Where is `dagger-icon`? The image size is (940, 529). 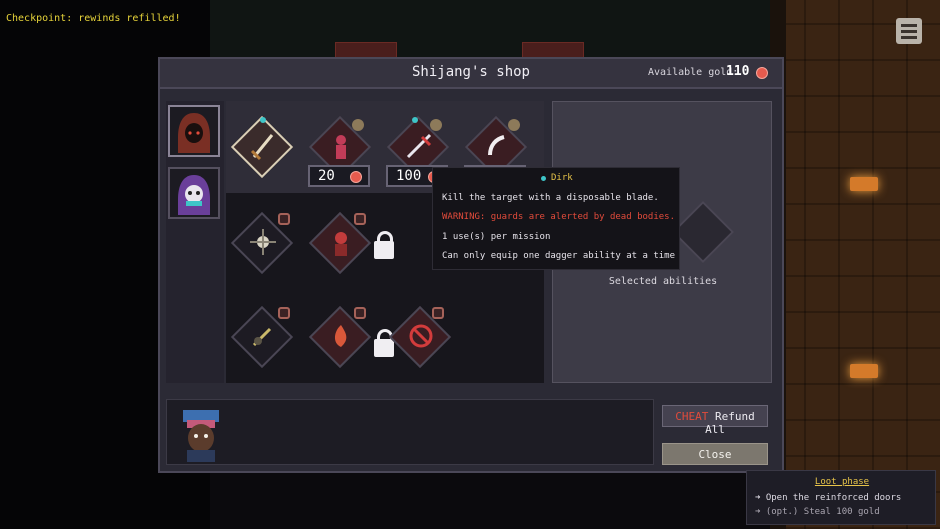 dagger-icon is located at coordinates (262, 147).